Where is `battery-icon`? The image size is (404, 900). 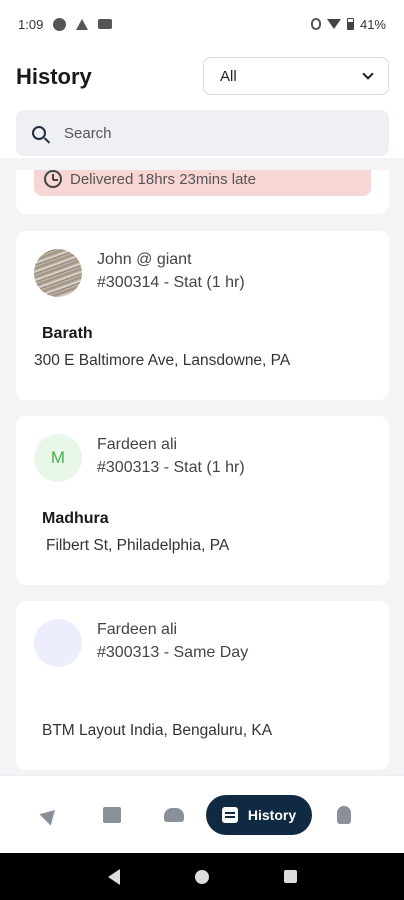
battery-icon is located at coordinates (350, 24).